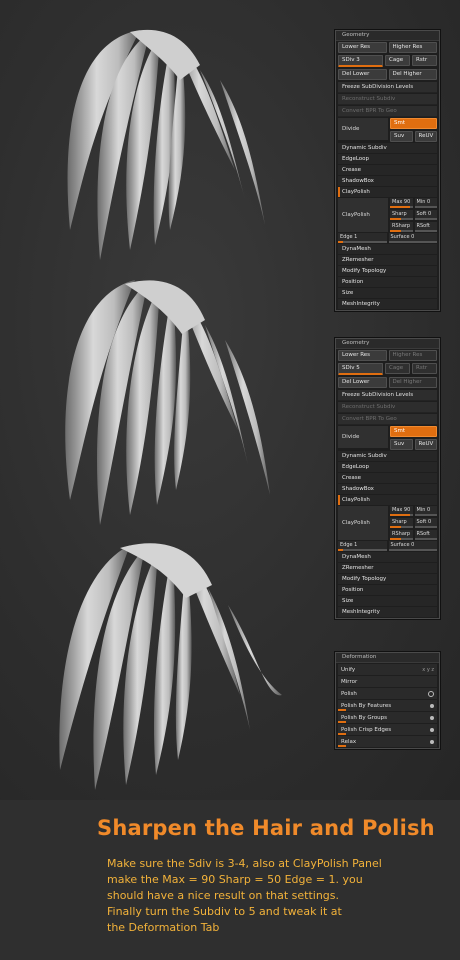 The width and height of the screenshot is (460, 960). I want to click on caption-line: the Deformation Tab, so click(163, 927).